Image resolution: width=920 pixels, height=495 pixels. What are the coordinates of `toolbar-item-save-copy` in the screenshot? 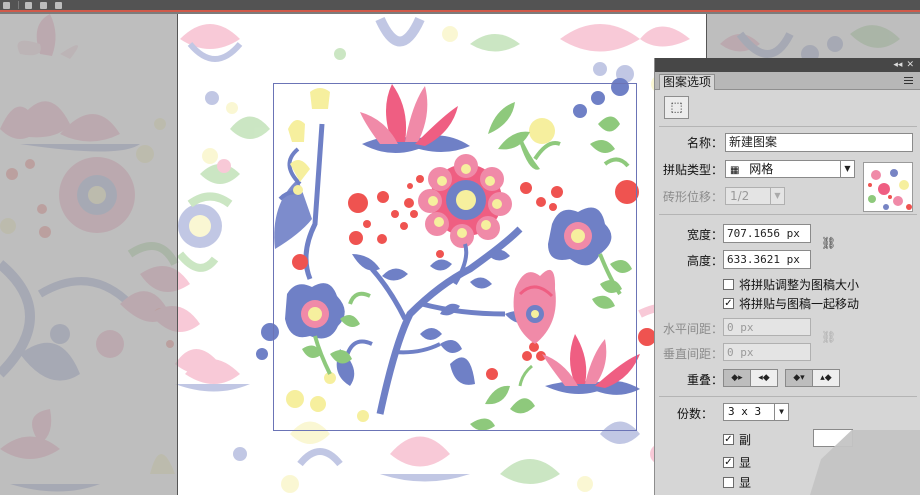 It's located at (29, 5).